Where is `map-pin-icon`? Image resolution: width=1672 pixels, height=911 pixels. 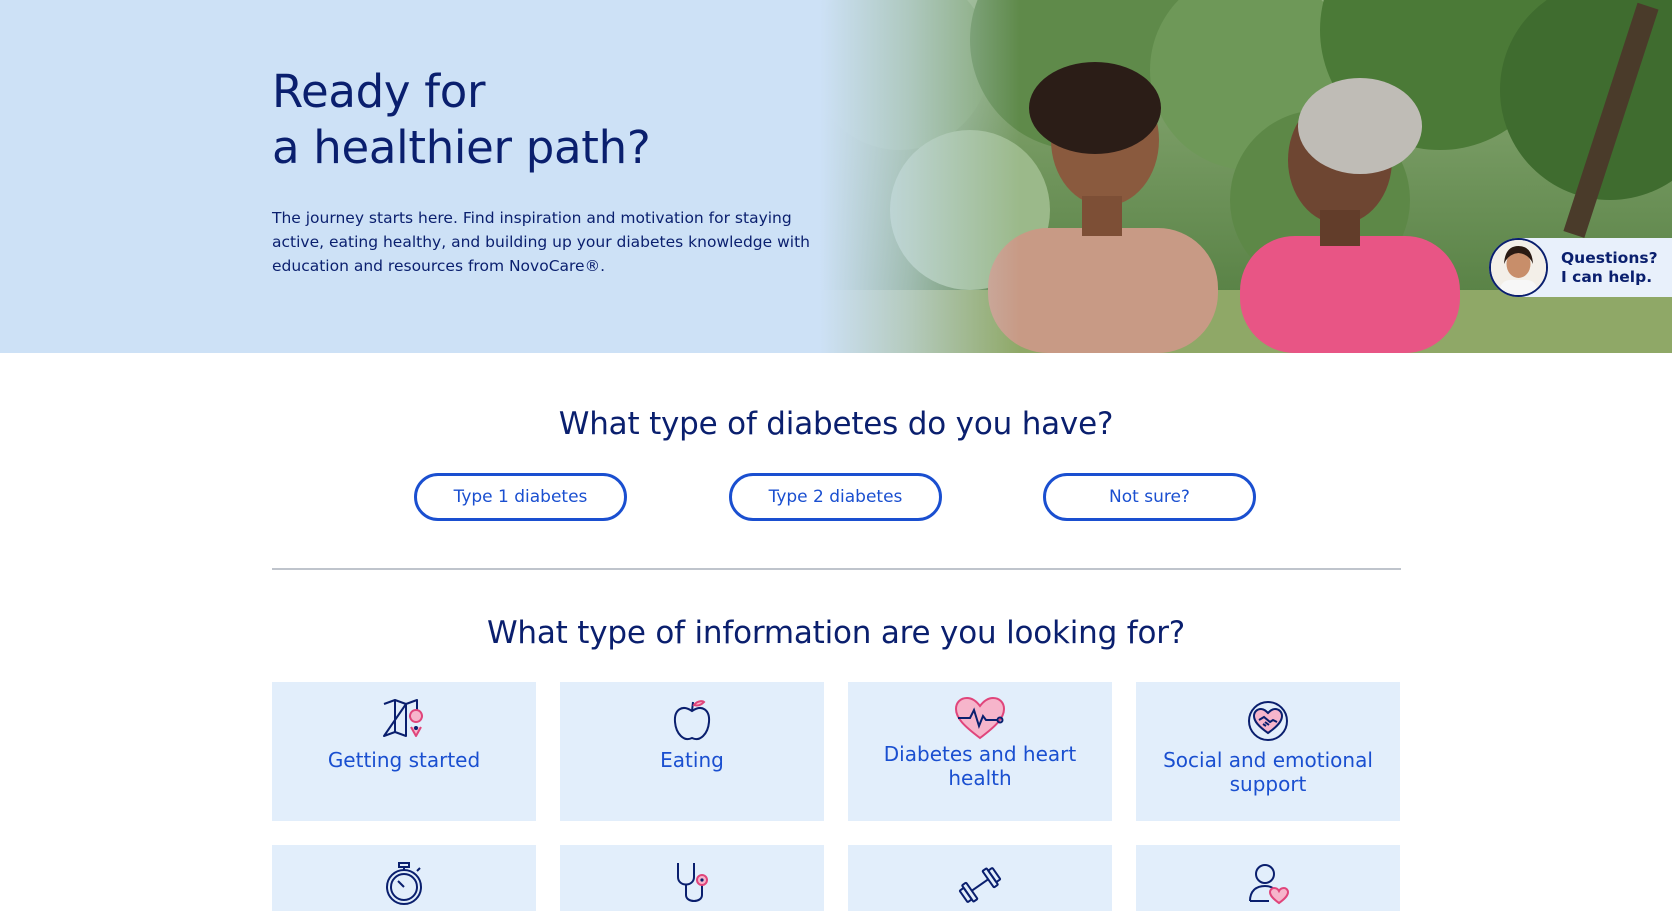 map-pin-icon is located at coordinates (404, 720).